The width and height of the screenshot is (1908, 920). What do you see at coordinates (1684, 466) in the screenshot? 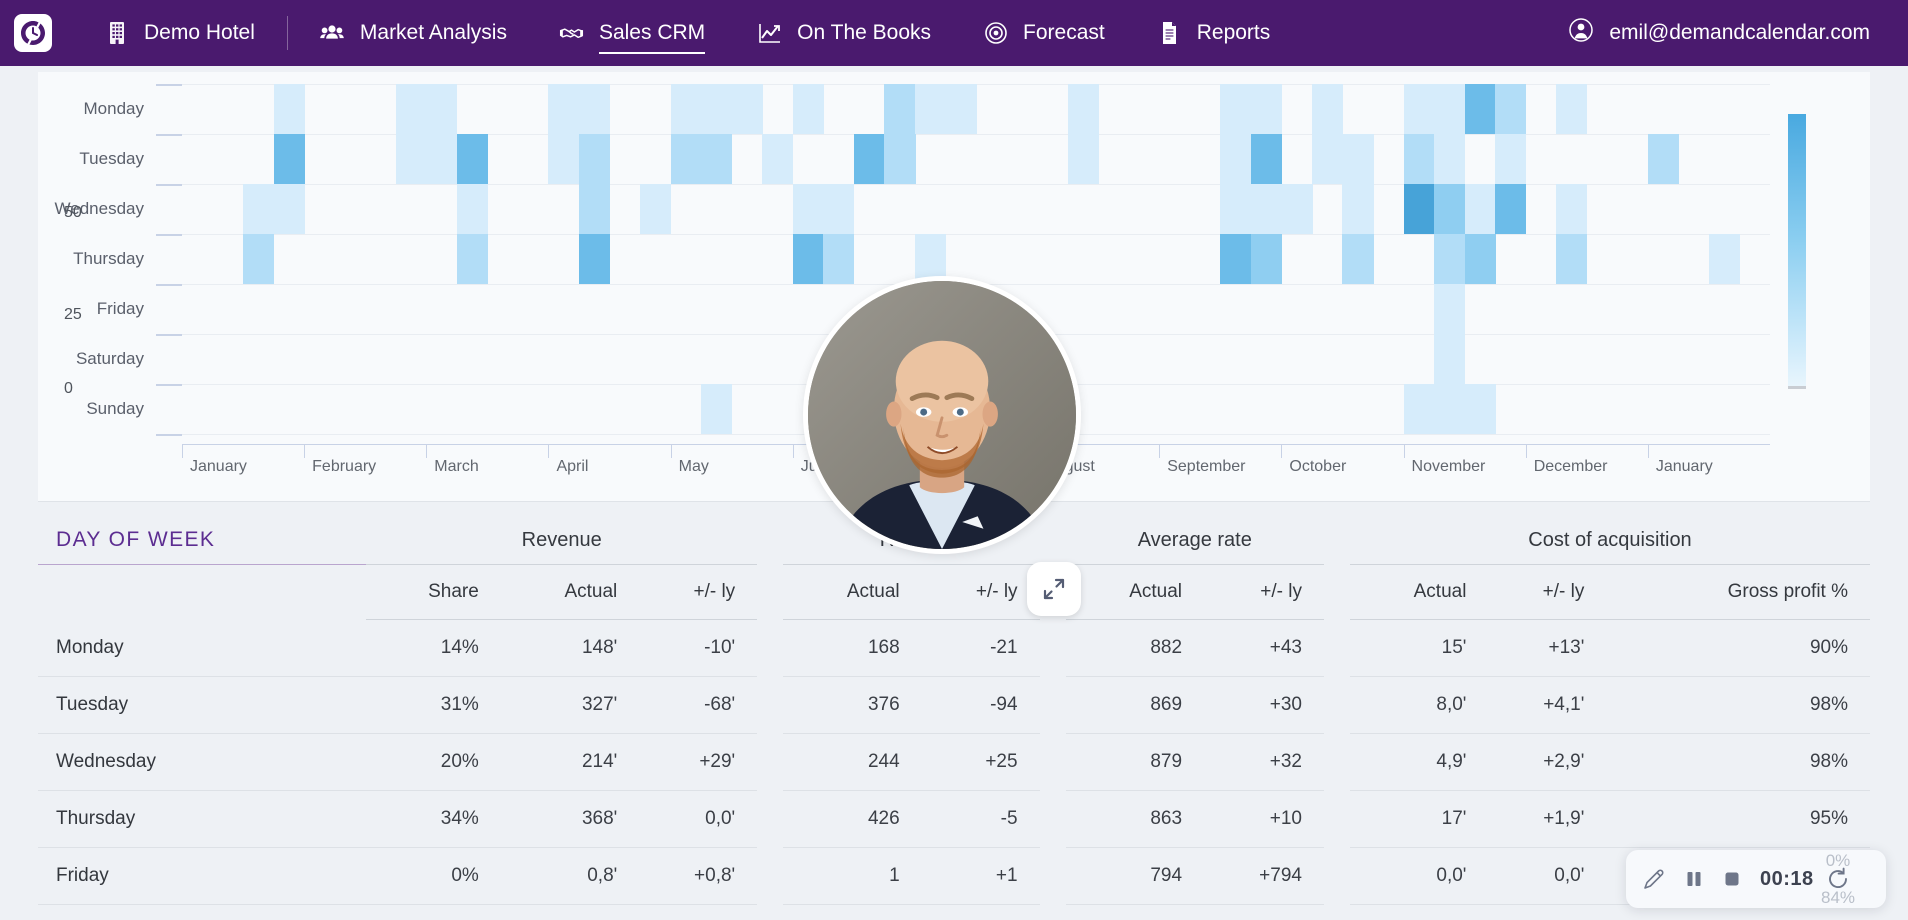
I see `heatmap-x-label: January` at bounding box center [1684, 466].